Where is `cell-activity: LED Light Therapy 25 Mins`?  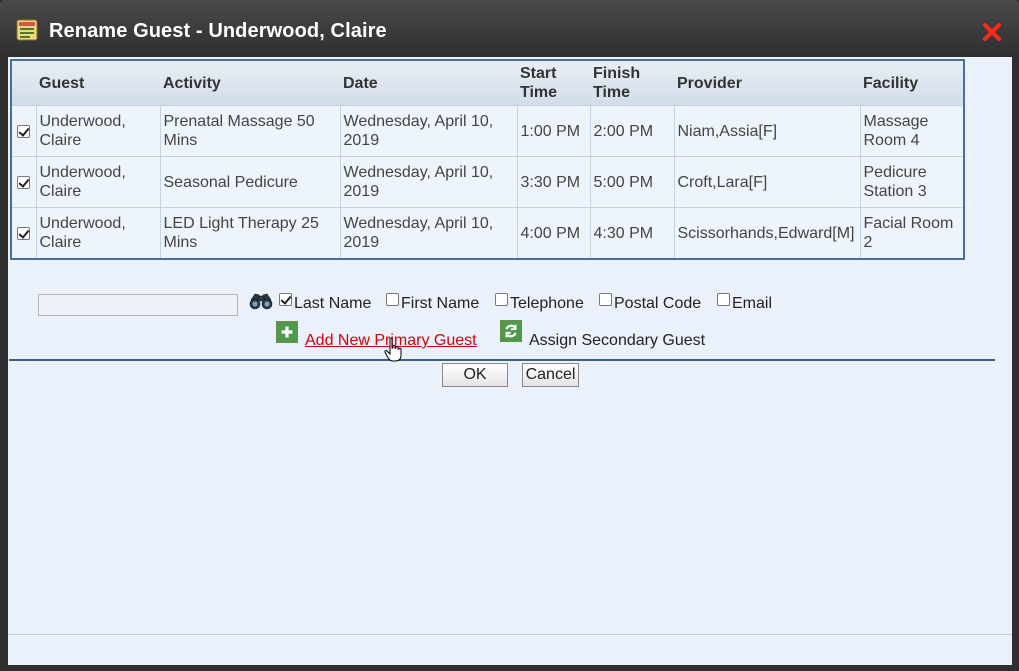 cell-activity: LED Light Therapy 25 Mins is located at coordinates (250, 233).